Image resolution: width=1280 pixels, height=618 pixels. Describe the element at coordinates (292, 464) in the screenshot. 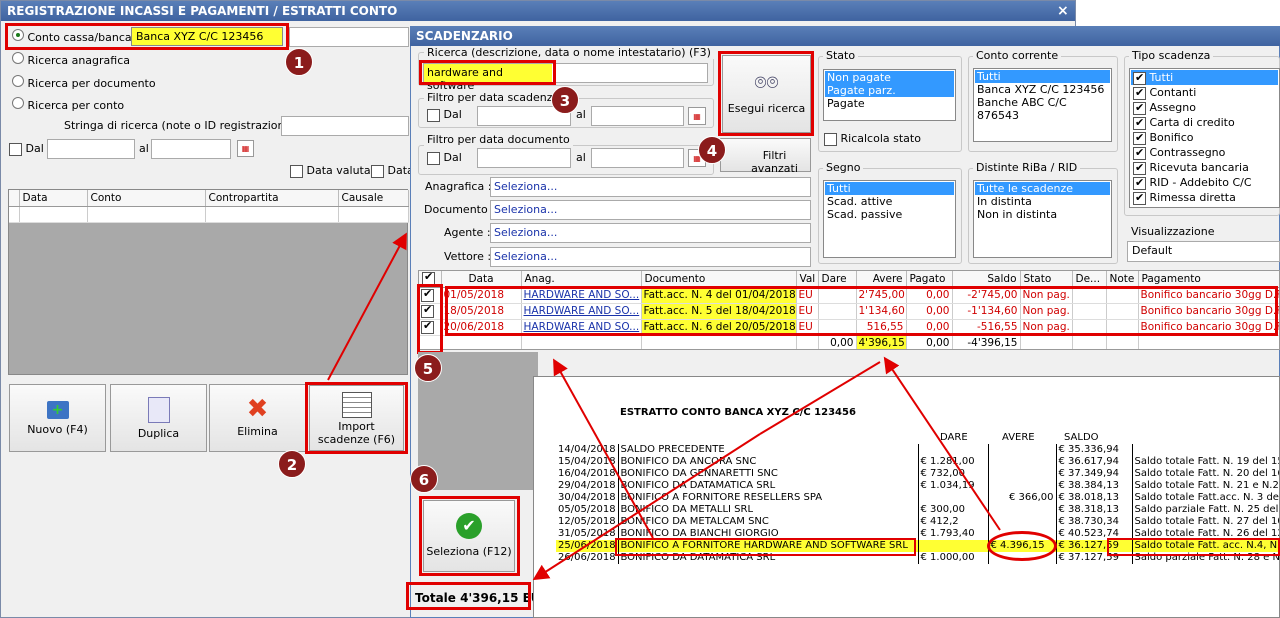

I see `marker-2: 2` at that location.